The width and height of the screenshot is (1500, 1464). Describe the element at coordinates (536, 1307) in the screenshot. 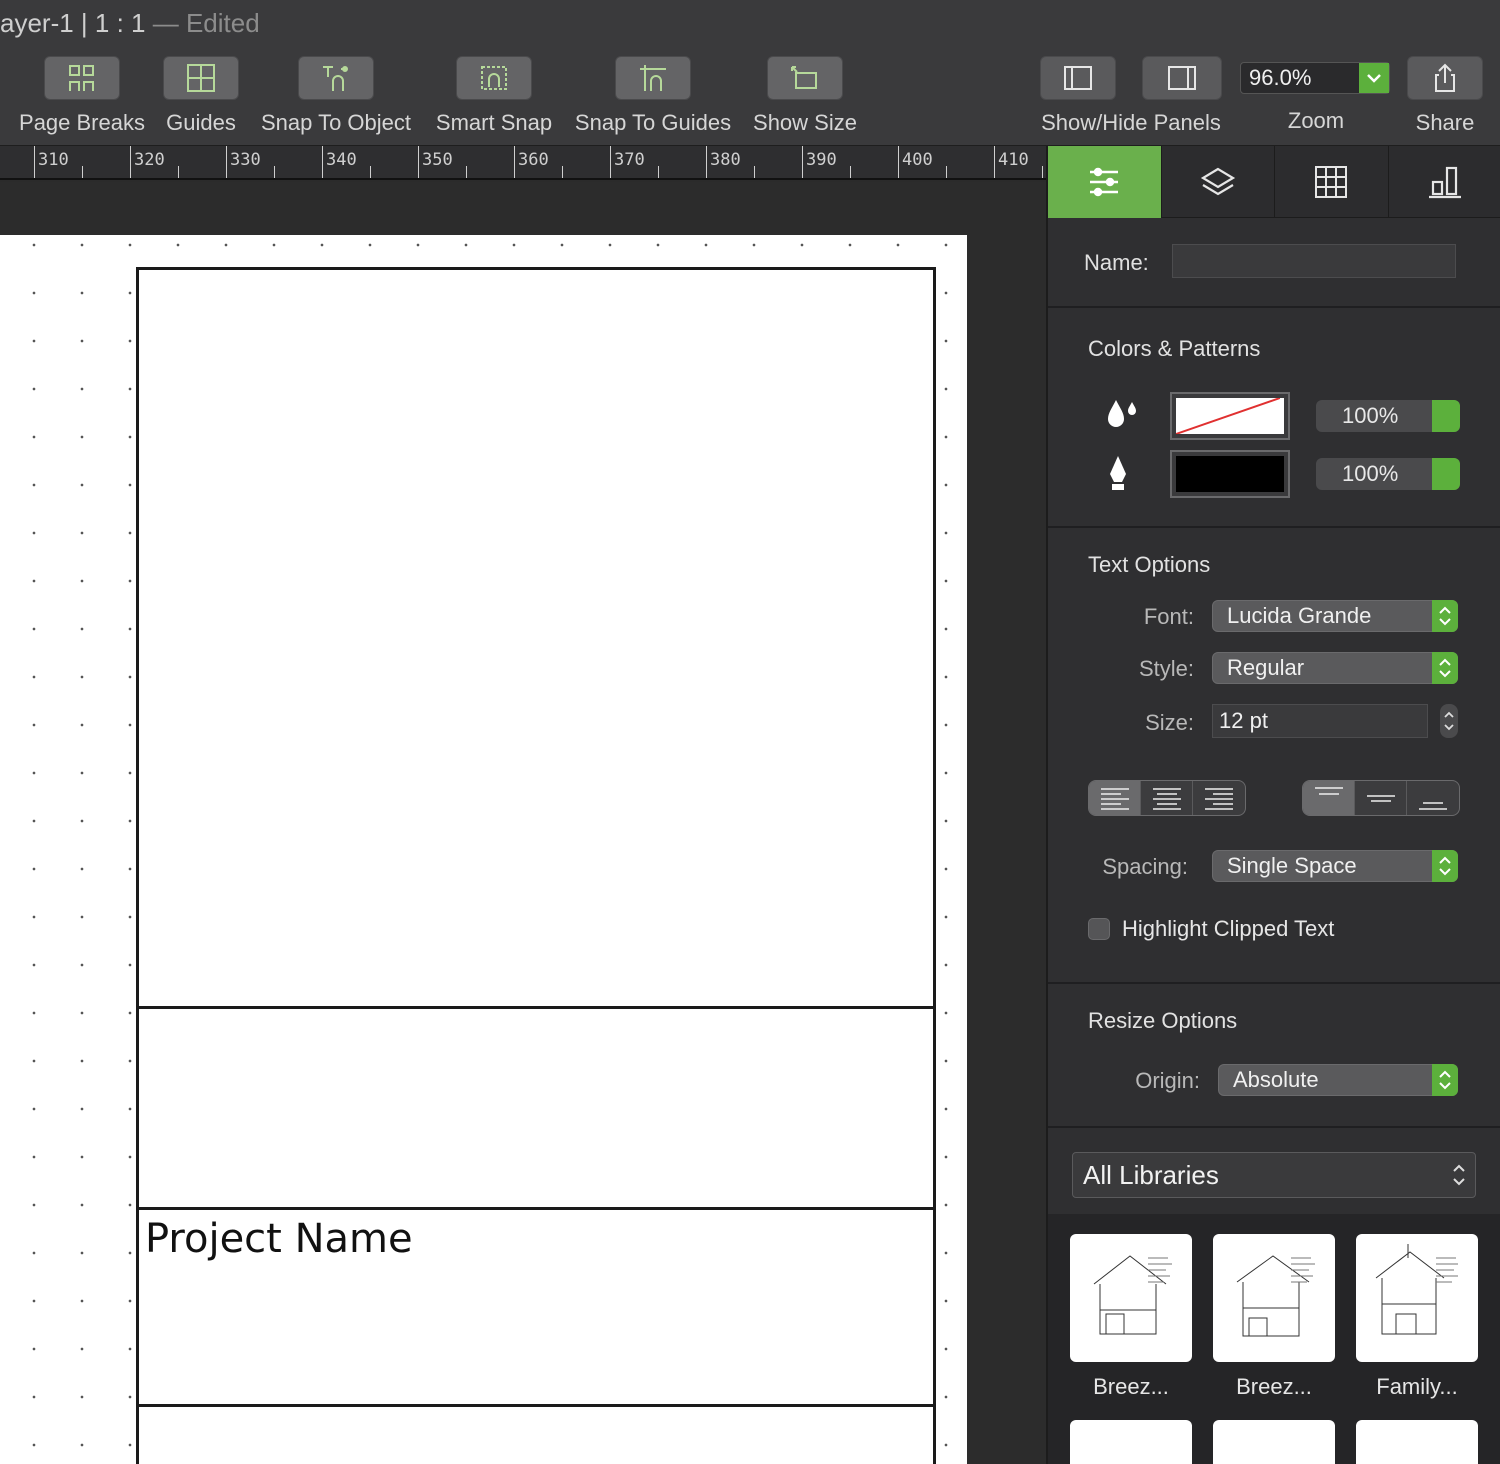

I see `project-name-box: Project Name` at that location.